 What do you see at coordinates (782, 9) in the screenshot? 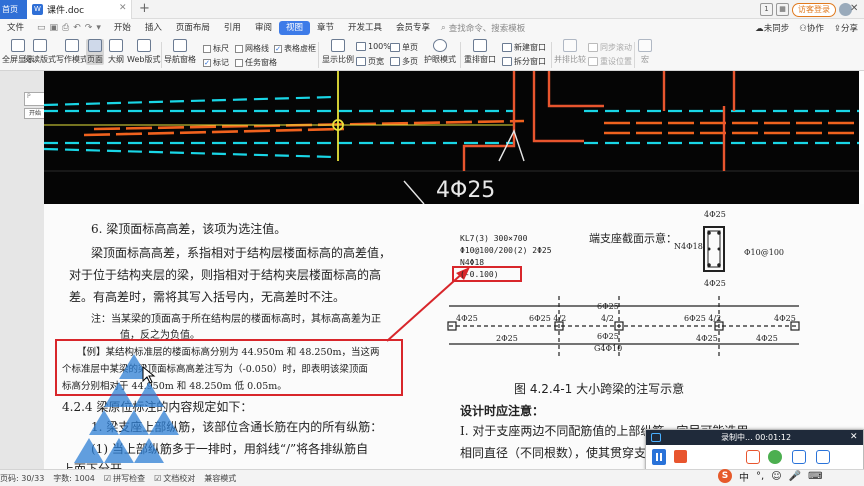
I see `skin-icon: ▦` at bounding box center [782, 9].